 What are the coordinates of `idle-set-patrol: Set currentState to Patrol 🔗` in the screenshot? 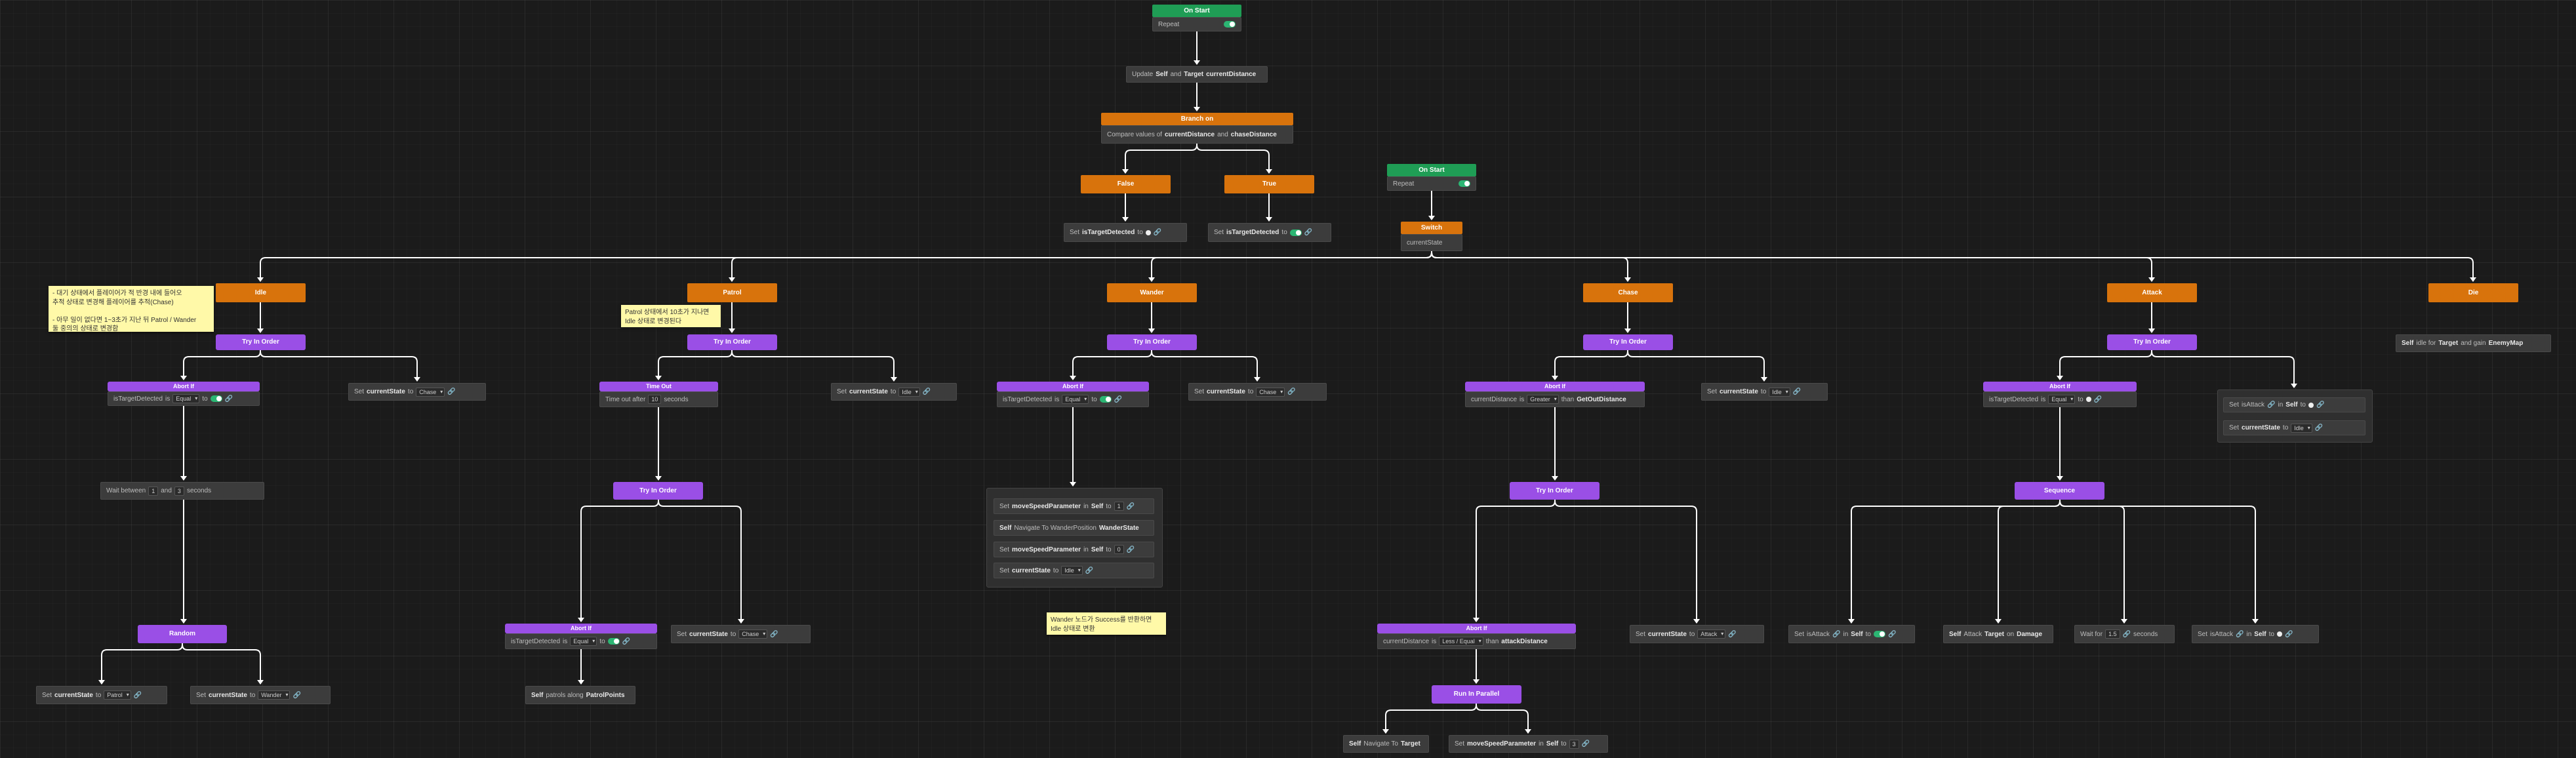 It's located at (101, 695).